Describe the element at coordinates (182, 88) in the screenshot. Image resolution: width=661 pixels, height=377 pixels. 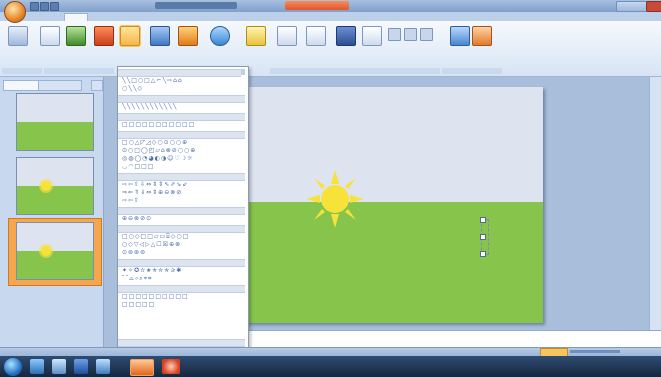
I see `shape-row: ○╲╲◇` at that location.